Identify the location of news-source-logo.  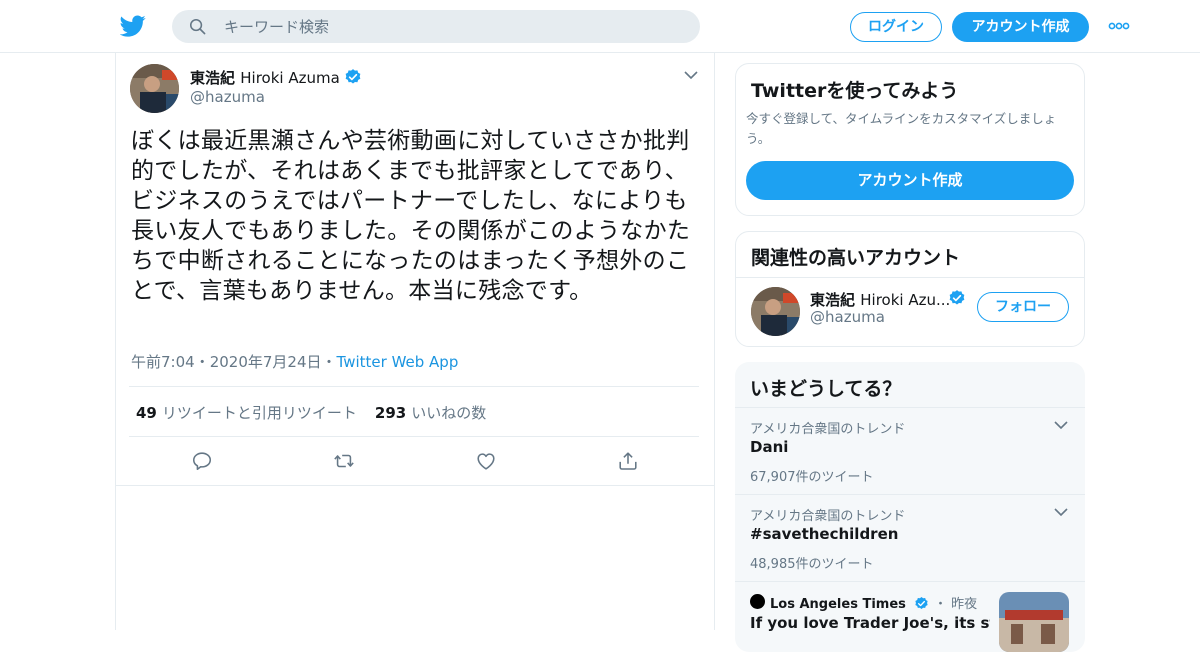
(757, 601).